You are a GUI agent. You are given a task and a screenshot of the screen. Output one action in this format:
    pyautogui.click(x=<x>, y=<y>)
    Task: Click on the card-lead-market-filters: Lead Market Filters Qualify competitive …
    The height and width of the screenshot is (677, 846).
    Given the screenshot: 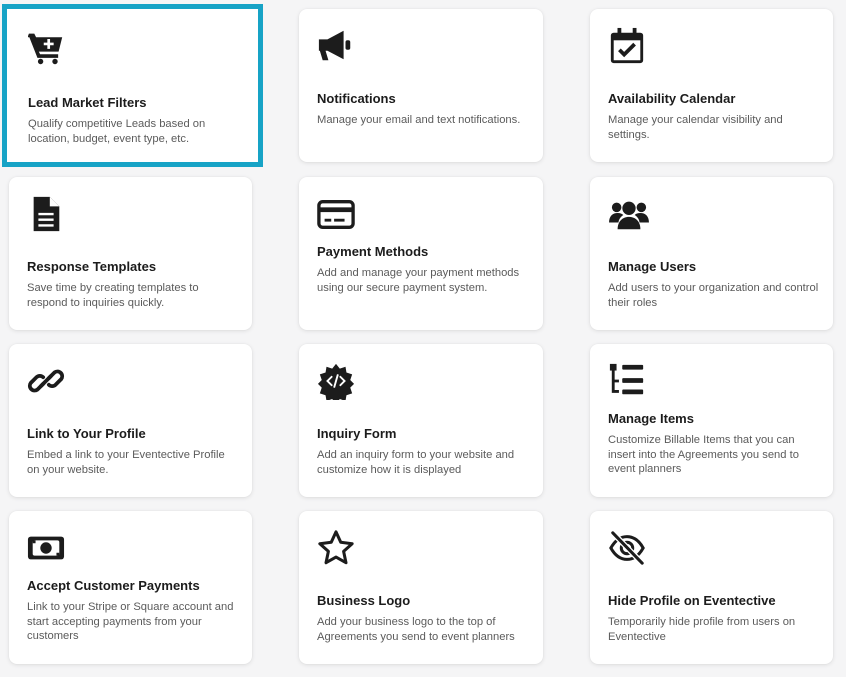 What is the action you would take?
    pyautogui.click(x=132, y=85)
    